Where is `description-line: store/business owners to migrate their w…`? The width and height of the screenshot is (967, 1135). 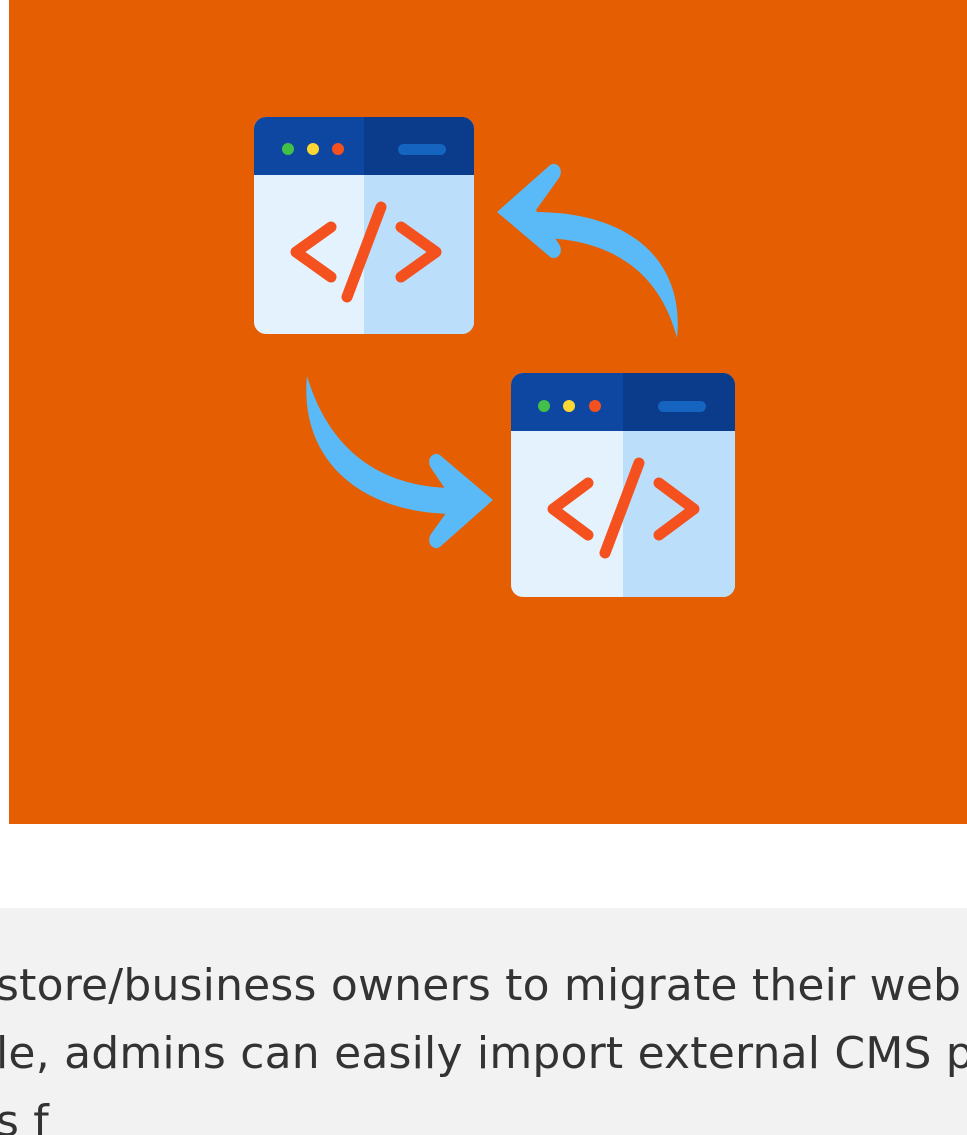
description-line: store/business owners to migrate their w… is located at coordinates (481, 985).